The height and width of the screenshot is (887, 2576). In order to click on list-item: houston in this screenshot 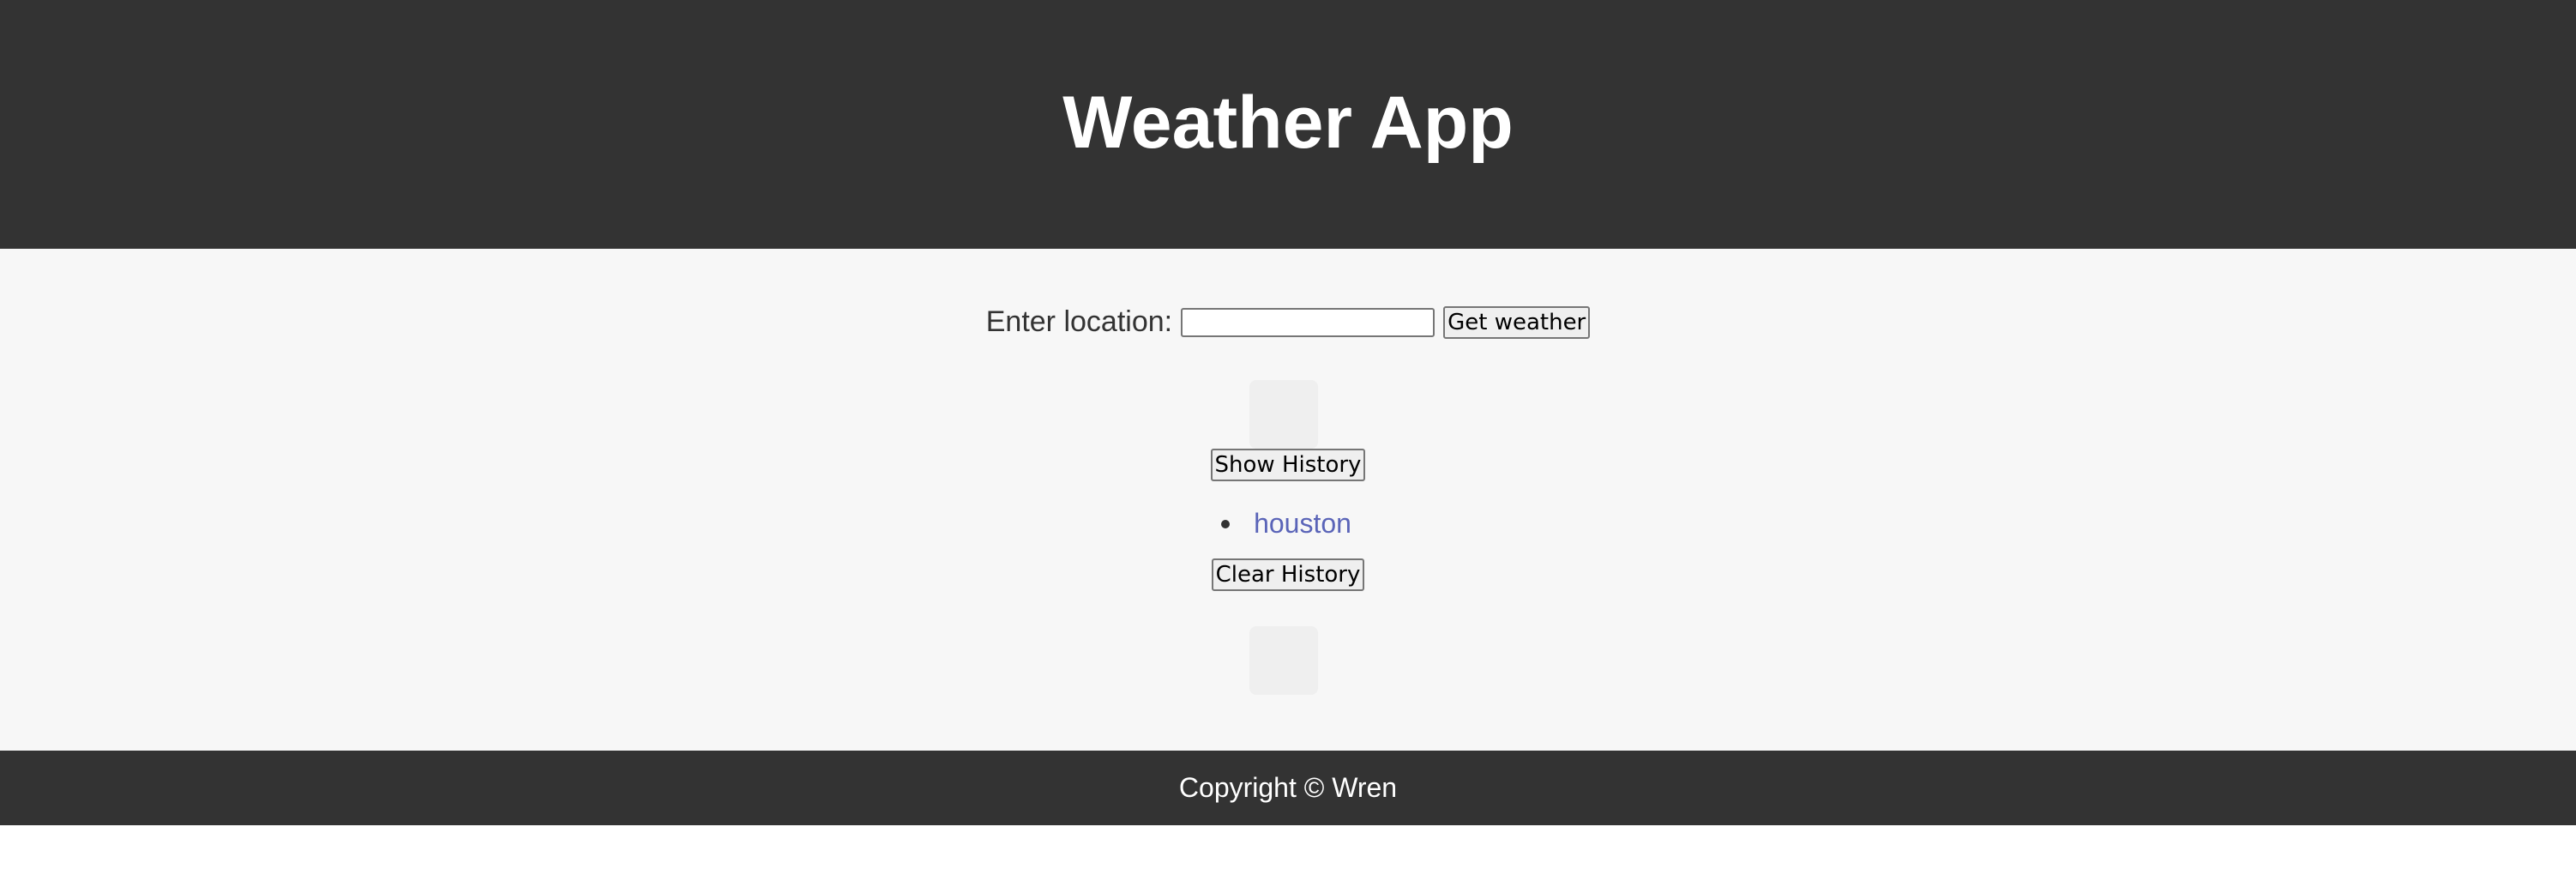, I will do `click(1286, 524)`.